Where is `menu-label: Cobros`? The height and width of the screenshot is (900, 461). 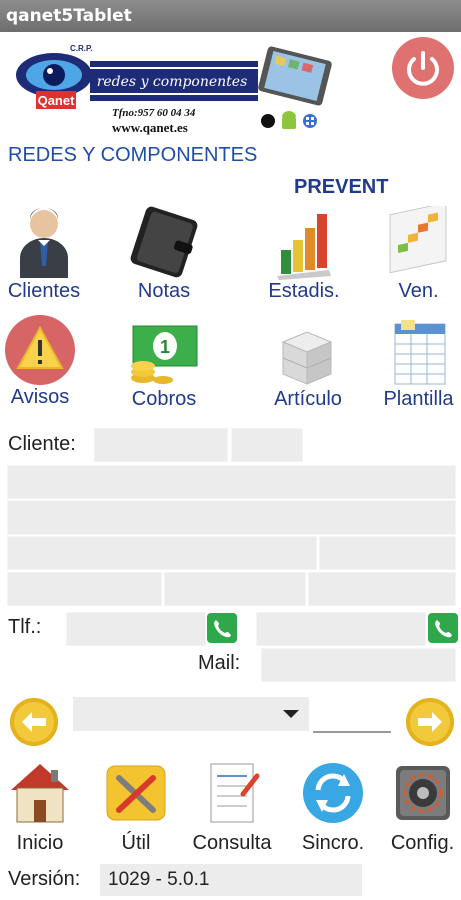
menu-label: Cobros is located at coordinates (164, 399).